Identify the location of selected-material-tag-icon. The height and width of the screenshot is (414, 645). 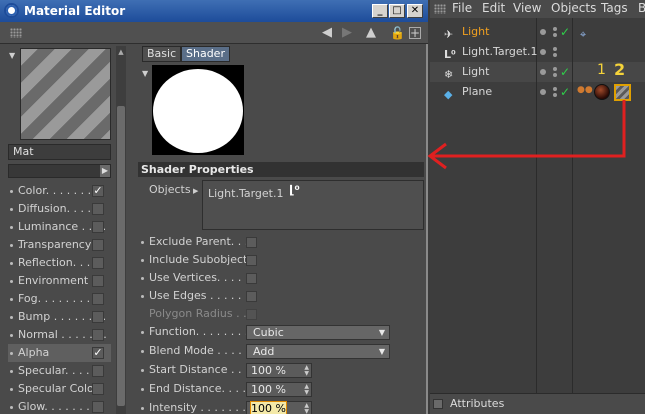
(622, 92).